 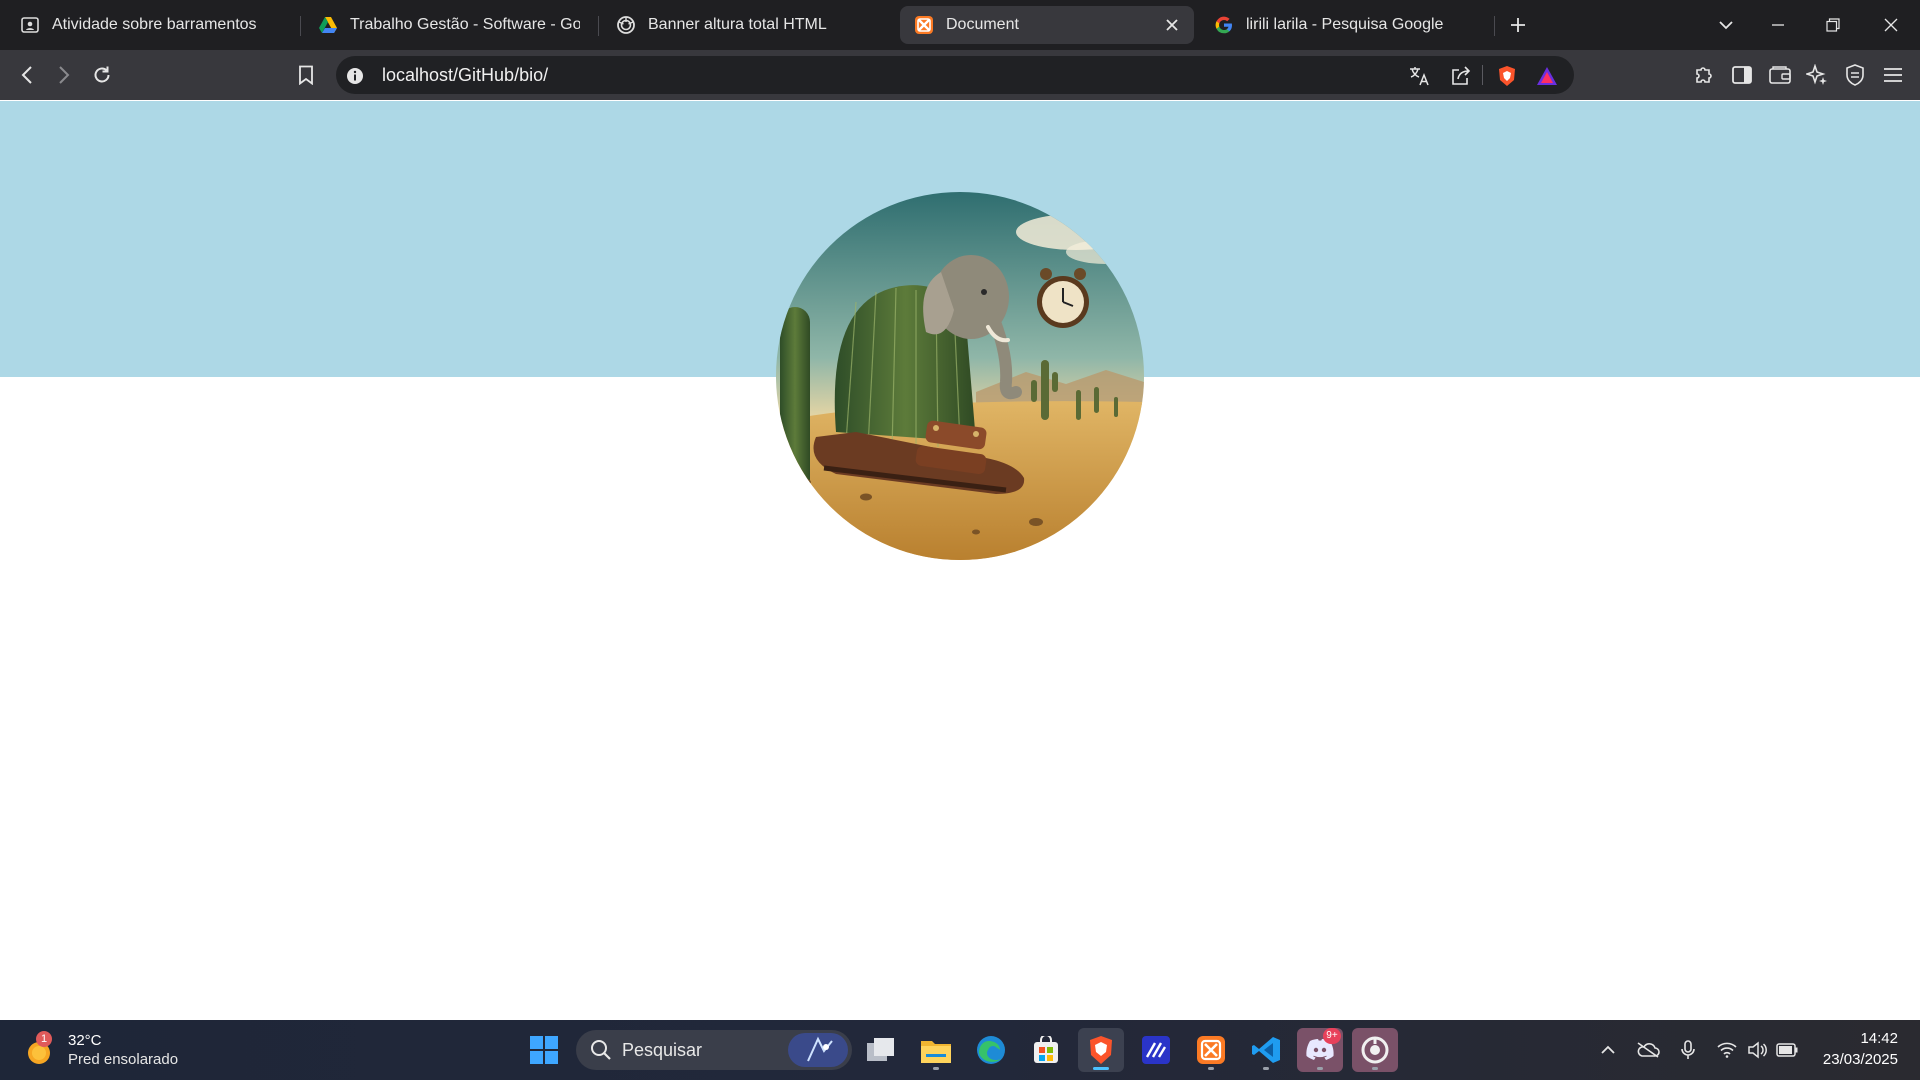 I want to click on chevron-up-icon, so click(x=1608, y=1049).